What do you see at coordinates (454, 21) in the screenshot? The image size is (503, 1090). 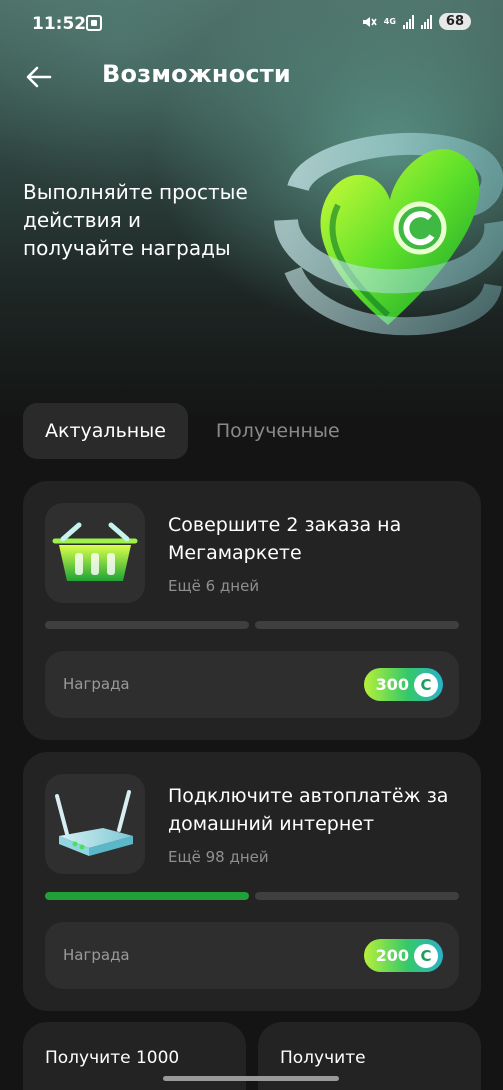 I see `battery-indicator: 68` at bounding box center [454, 21].